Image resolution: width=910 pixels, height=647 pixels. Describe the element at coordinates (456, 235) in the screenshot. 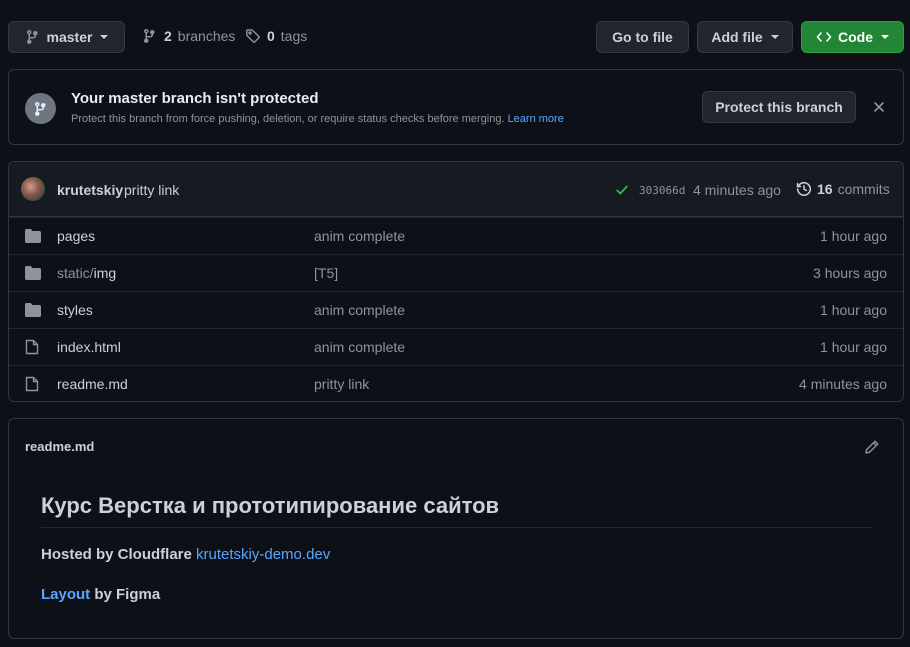

I see `table-row: pages anim complete 1 hour ago` at that location.